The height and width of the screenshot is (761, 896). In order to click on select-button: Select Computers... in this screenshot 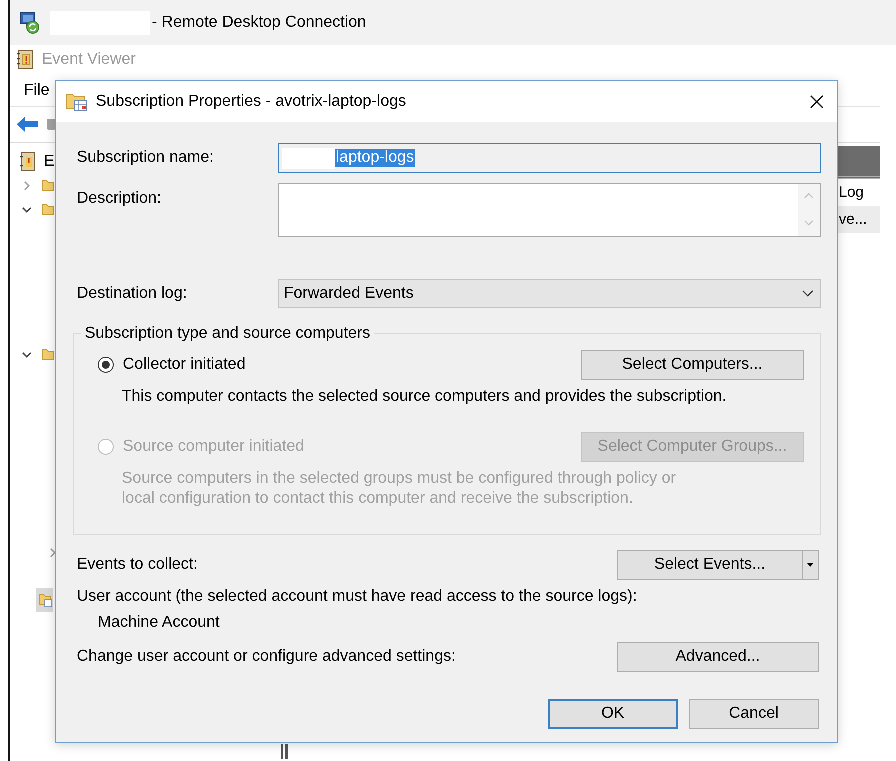, I will do `click(692, 365)`.